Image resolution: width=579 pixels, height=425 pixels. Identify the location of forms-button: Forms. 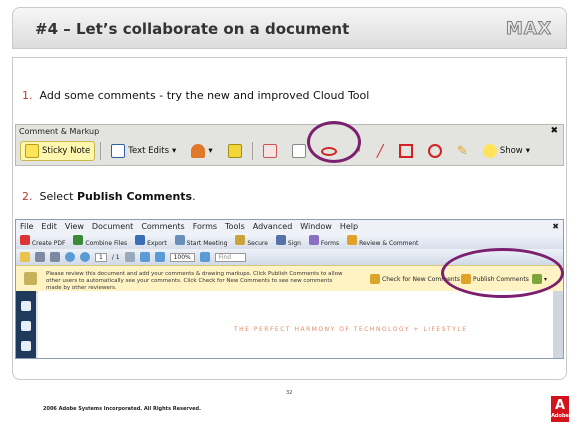
(324, 241).